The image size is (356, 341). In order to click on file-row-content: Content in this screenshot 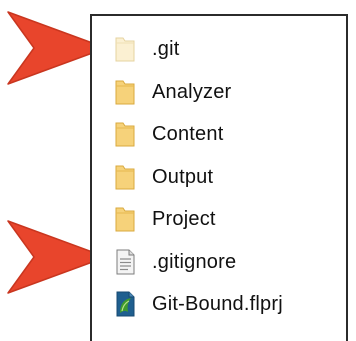, I will do `click(168, 134)`.